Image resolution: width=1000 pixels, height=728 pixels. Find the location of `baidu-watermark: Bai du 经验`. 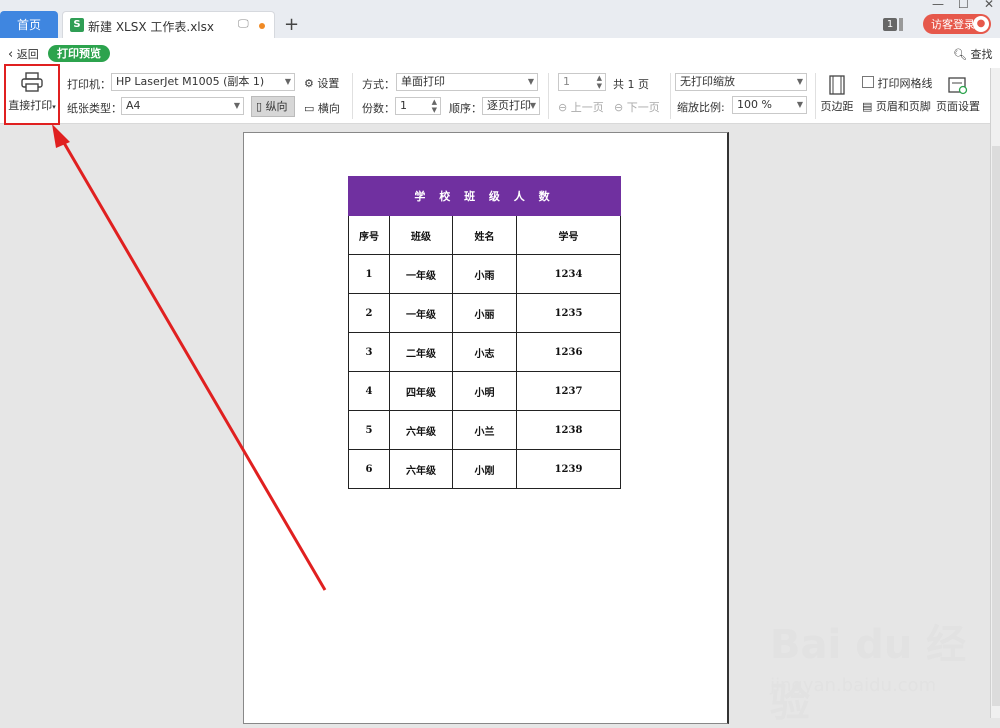

baidu-watermark: Bai du 经验 is located at coordinates (868, 674).